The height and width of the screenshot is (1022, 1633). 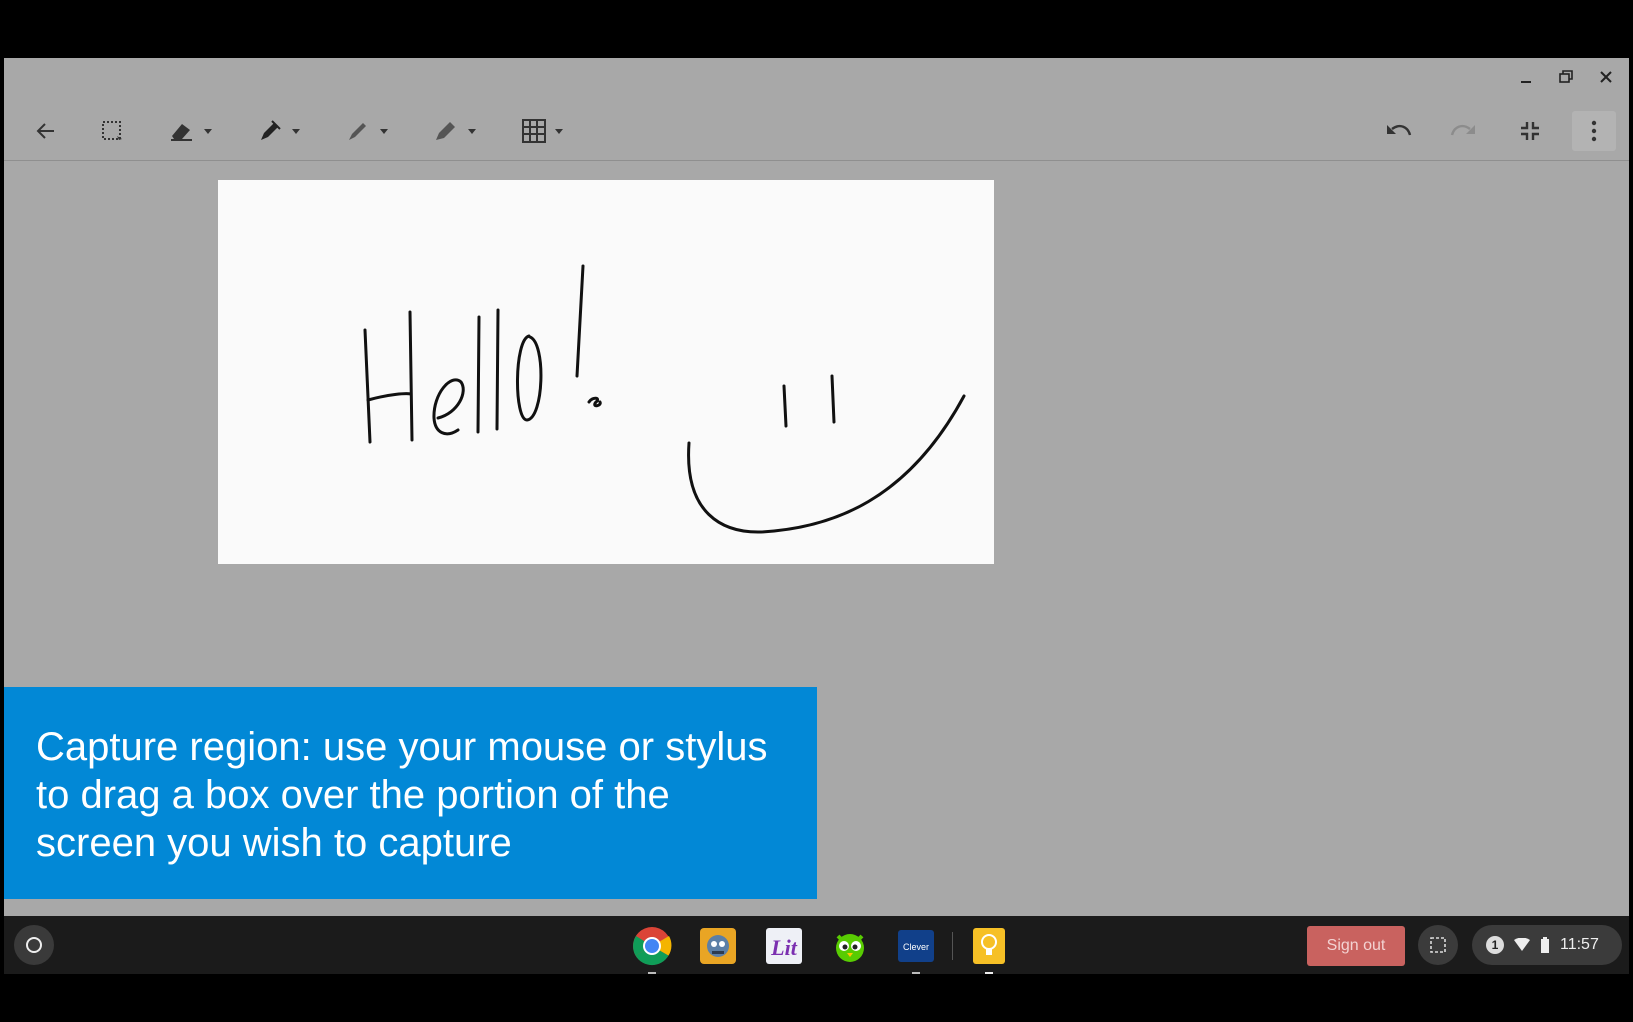 I want to click on grid-icon, so click(x=534, y=131).